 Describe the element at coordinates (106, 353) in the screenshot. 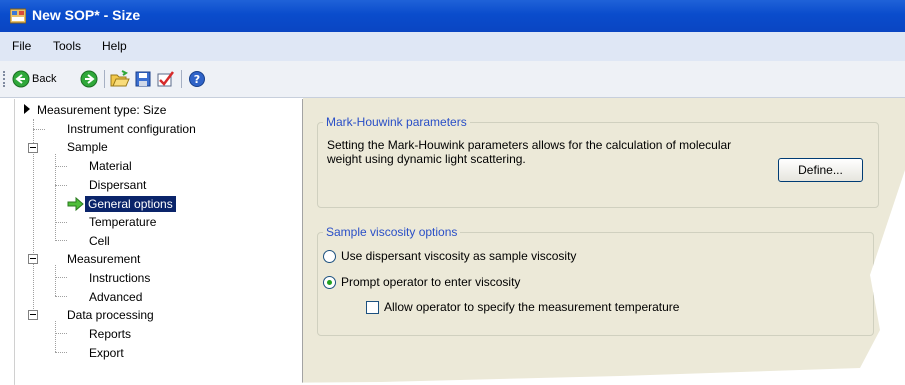

I see `tree-item-export: Export` at that location.